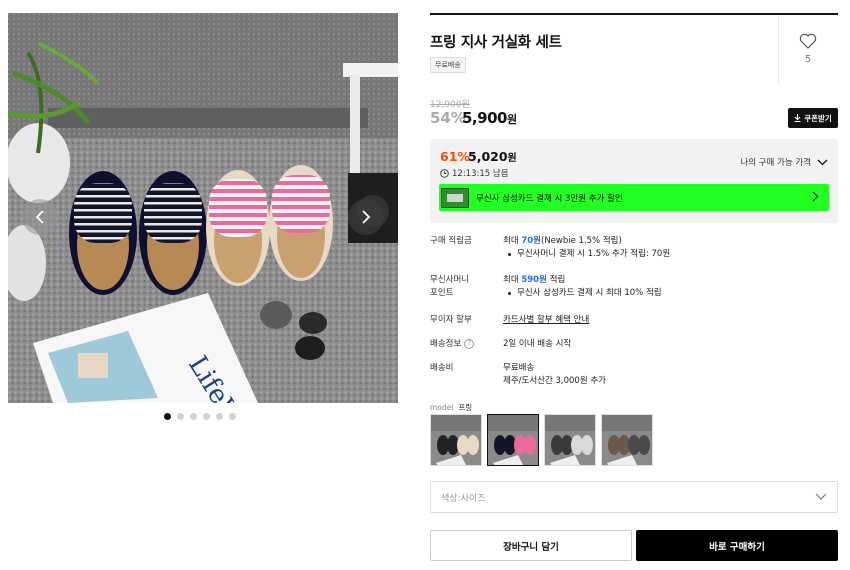 This screenshot has height=570, width=850. Describe the element at coordinates (634, 14) in the screenshot. I see `top-divider` at that location.